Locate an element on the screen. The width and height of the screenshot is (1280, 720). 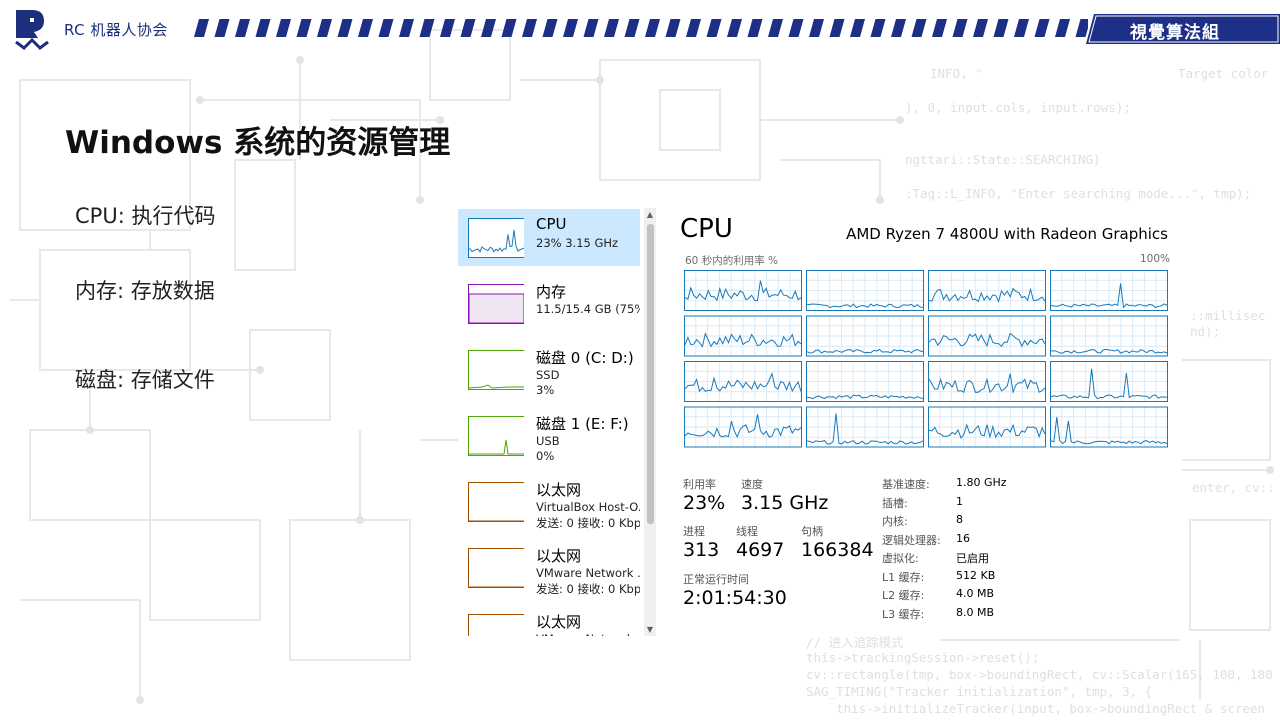
sidebar-item-2: 磁盘 0 (C: D:) SSD 3% is located at coordinates (549, 369).